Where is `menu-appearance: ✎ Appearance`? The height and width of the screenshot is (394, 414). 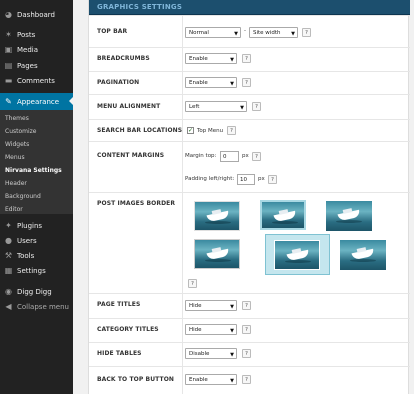
menu-appearance: ✎ Appearance is located at coordinates (36, 101).